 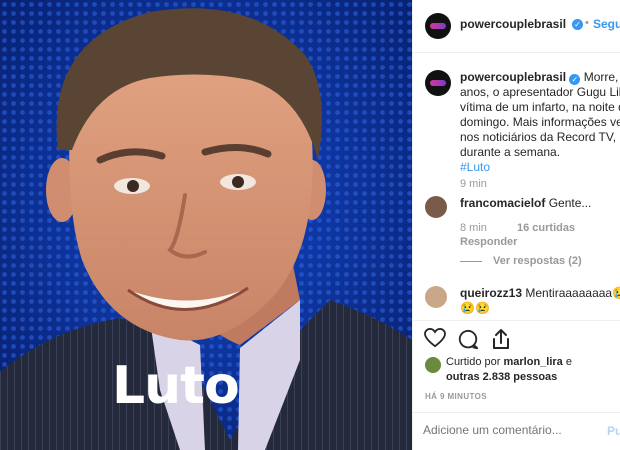 I want to click on view-replies-button: Ver respostas (2), so click(x=537, y=261).